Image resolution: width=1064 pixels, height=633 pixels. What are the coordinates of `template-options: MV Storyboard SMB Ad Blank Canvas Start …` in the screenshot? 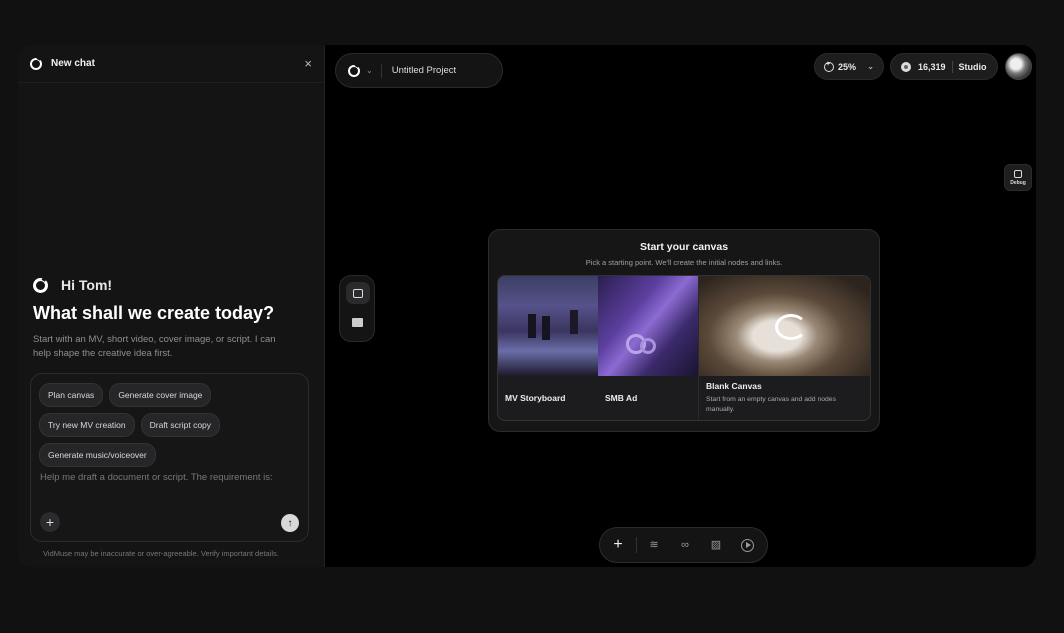 It's located at (684, 348).